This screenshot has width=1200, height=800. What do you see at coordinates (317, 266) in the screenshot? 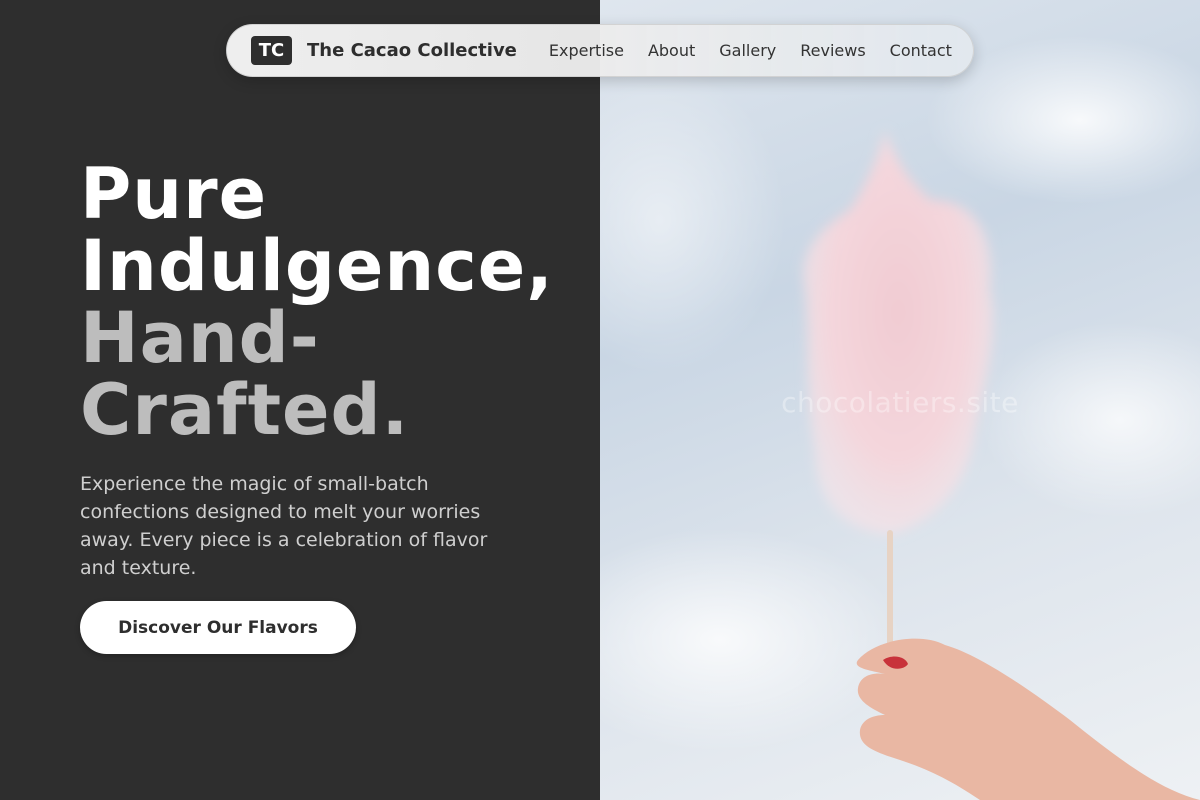
I see `headline-line-2: Indulgence,` at bounding box center [317, 266].